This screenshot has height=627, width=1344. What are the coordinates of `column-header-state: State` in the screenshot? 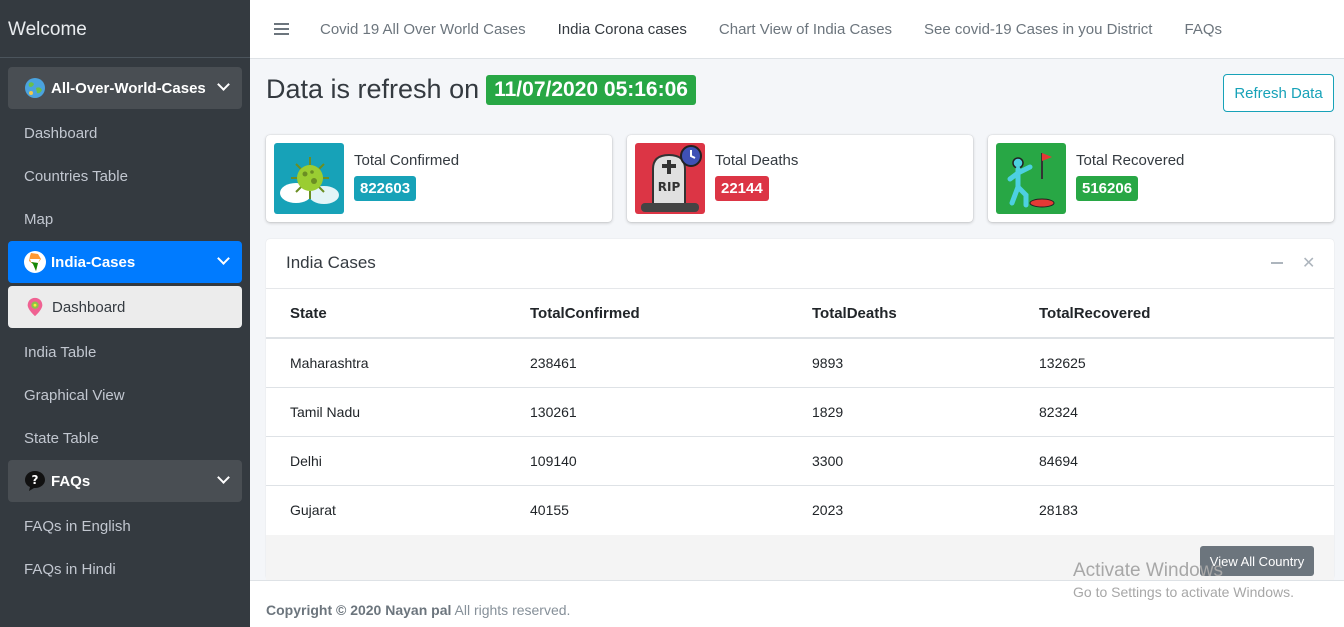 It's located at (398, 314).